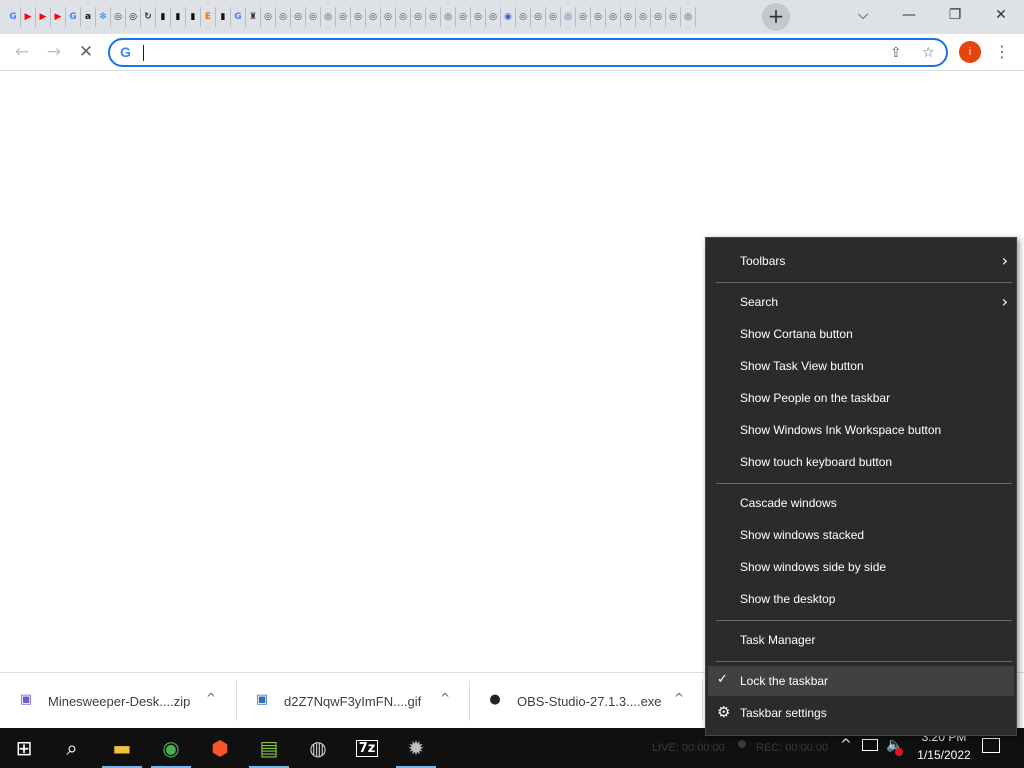 The image size is (1024, 768). I want to click on menu-item-lock-taskbar: ✓ Lock the taskbar, so click(861, 681).